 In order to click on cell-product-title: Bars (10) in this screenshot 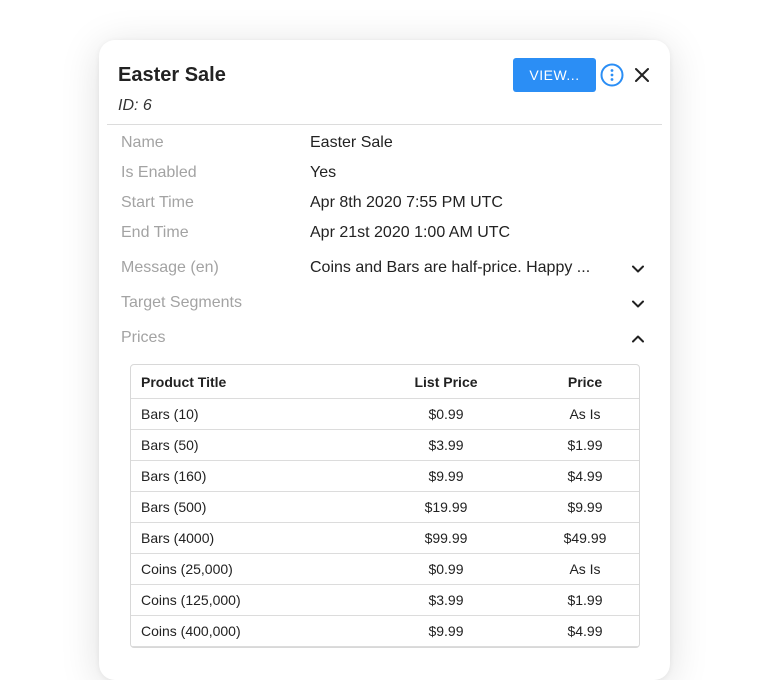, I will do `click(246, 414)`.